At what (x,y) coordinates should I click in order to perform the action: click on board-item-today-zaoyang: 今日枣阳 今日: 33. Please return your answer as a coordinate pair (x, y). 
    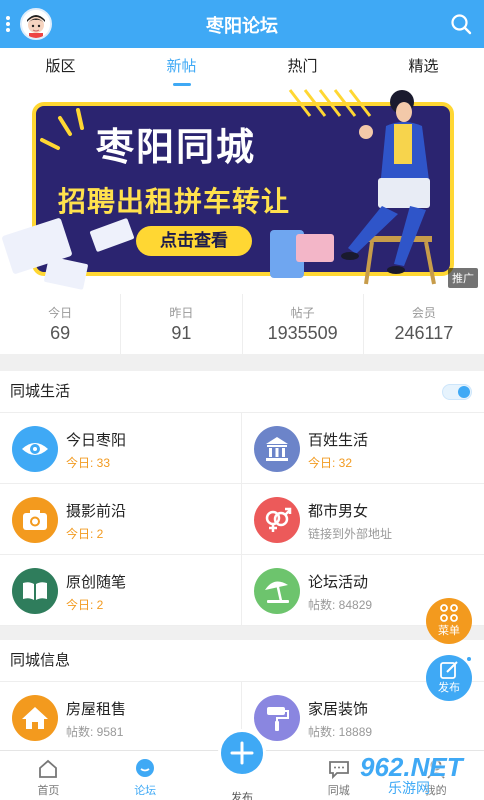
    Looking at the image, I should click on (121, 448).